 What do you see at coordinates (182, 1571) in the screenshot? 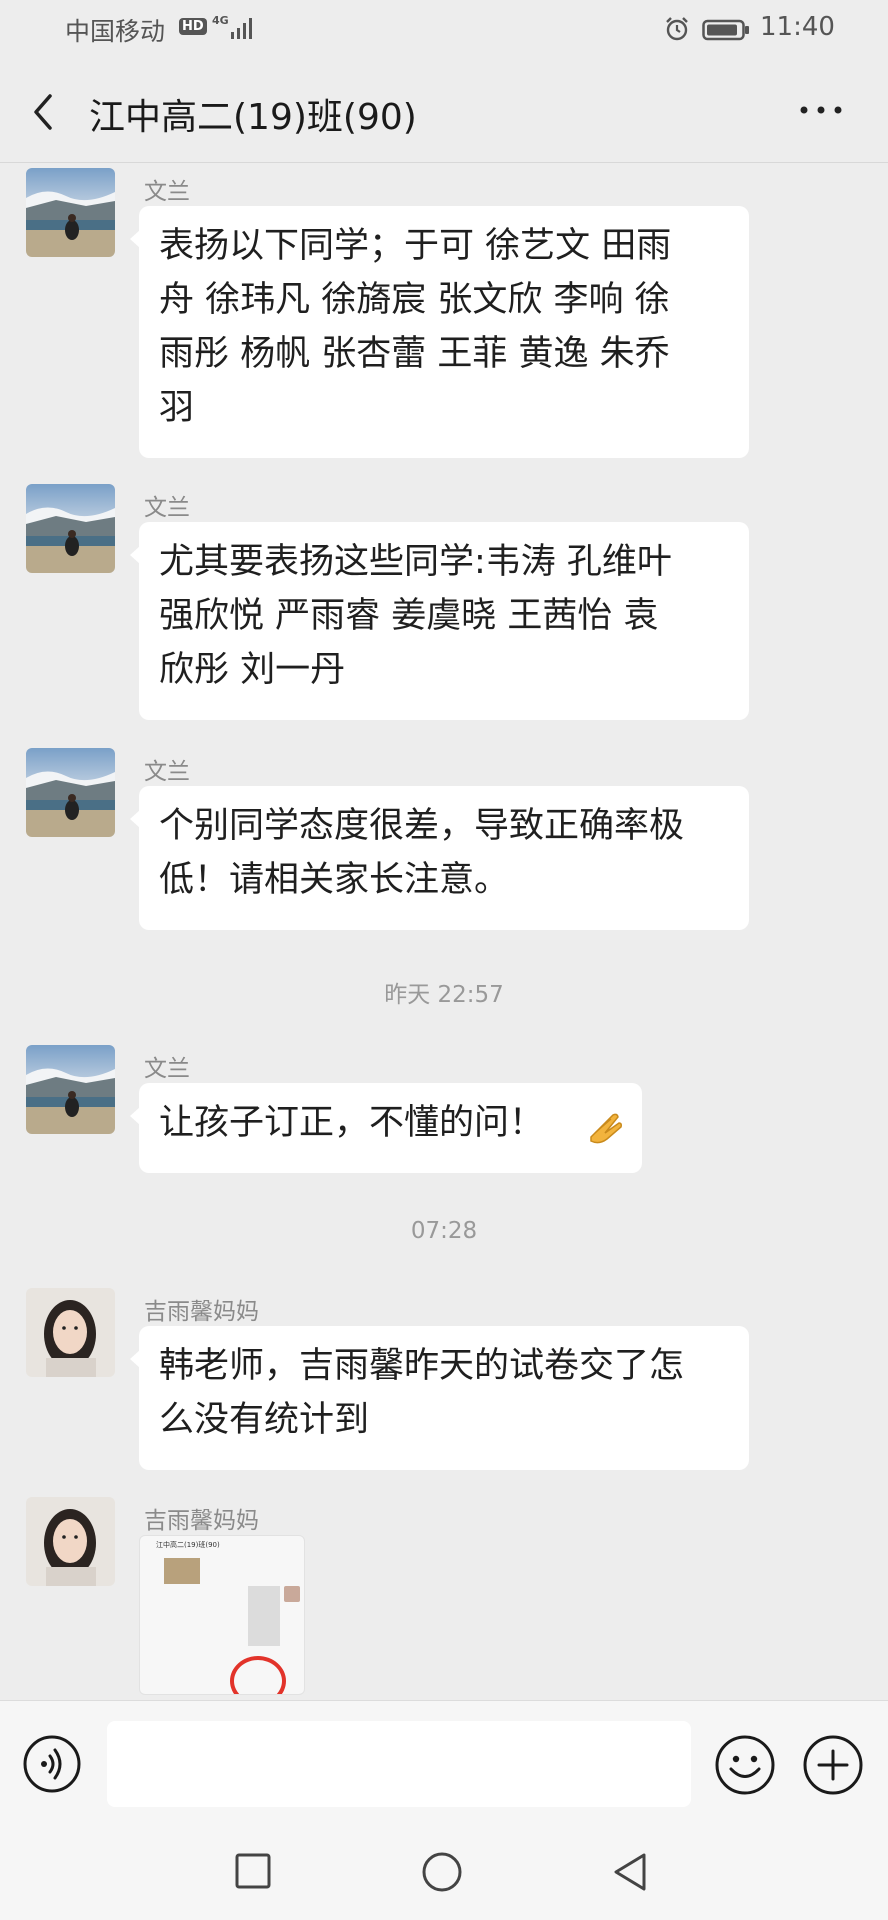
I see `image-thumb-block` at bounding box center [182, 1571].